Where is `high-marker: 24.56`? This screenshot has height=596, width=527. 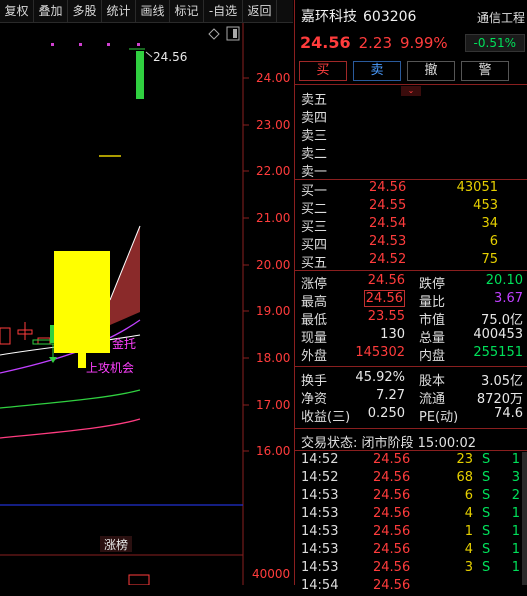 high-marker: 24.56 is located at coordinates (170, 57).